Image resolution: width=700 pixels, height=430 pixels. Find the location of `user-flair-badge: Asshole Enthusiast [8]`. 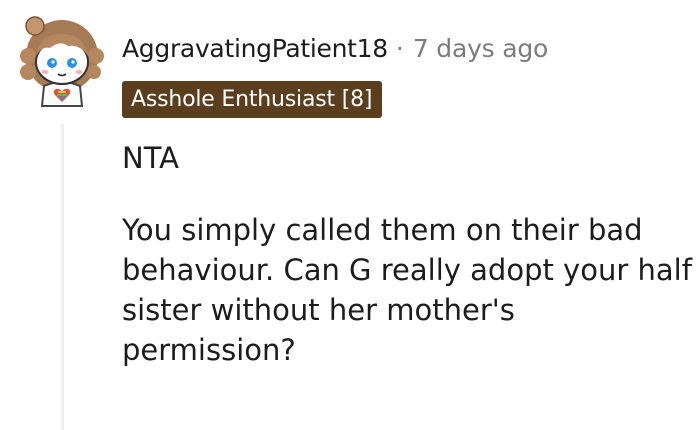

user-flair-badge: Asshole Enthusiast [8] is located at coordinates (252, 99).